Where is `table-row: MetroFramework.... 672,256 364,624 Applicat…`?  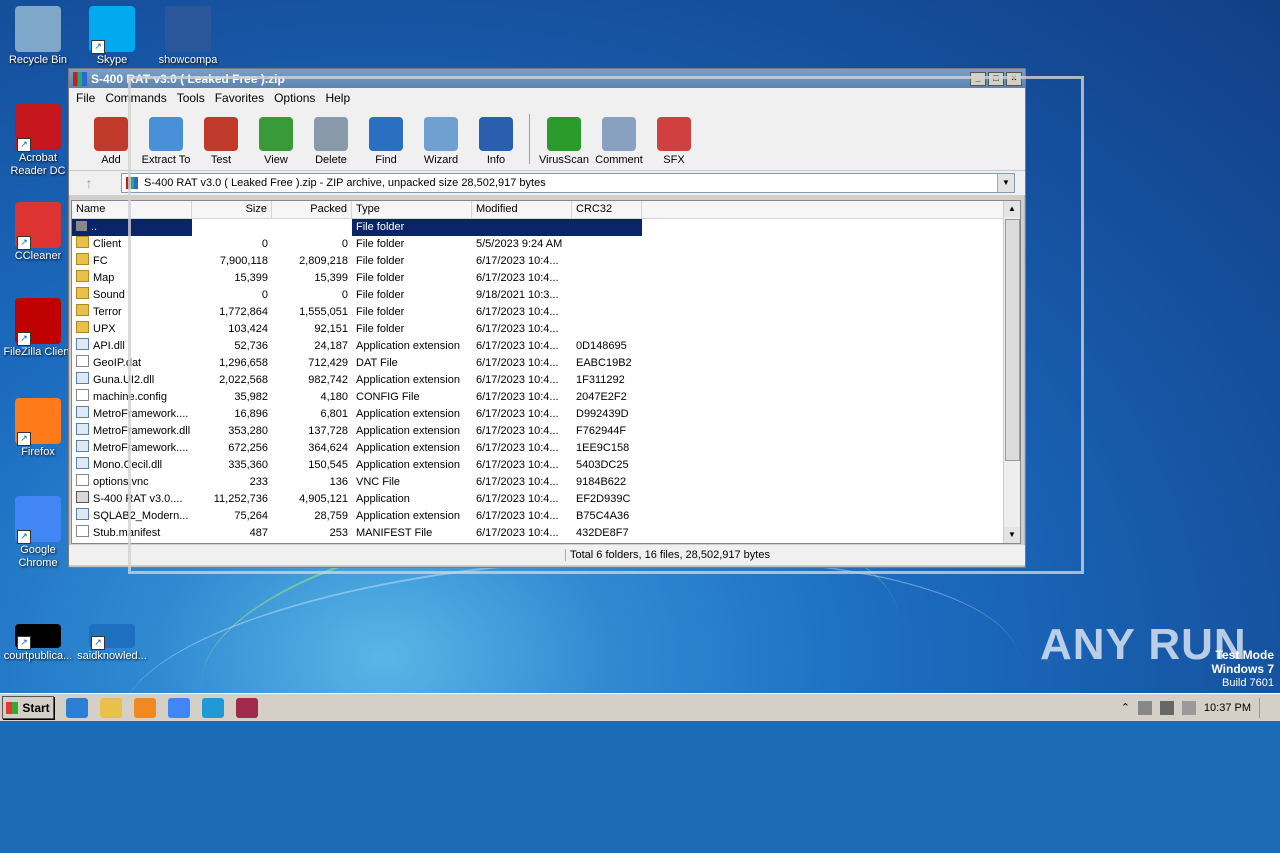 table-row: MetroFramework.... 672,256 364,624 Applicat… is located at coordinates (546, 448).